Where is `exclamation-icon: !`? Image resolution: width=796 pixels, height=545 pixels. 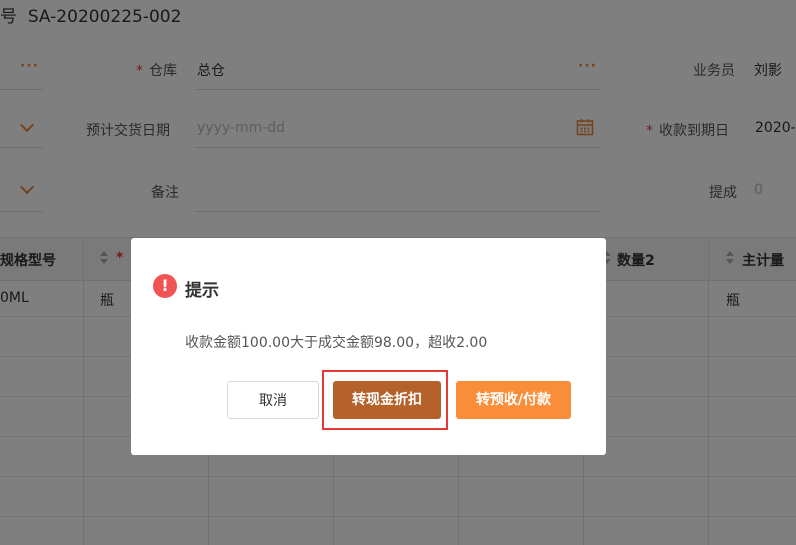
exclamation-icon: ! is located at coordinates (165, 286).